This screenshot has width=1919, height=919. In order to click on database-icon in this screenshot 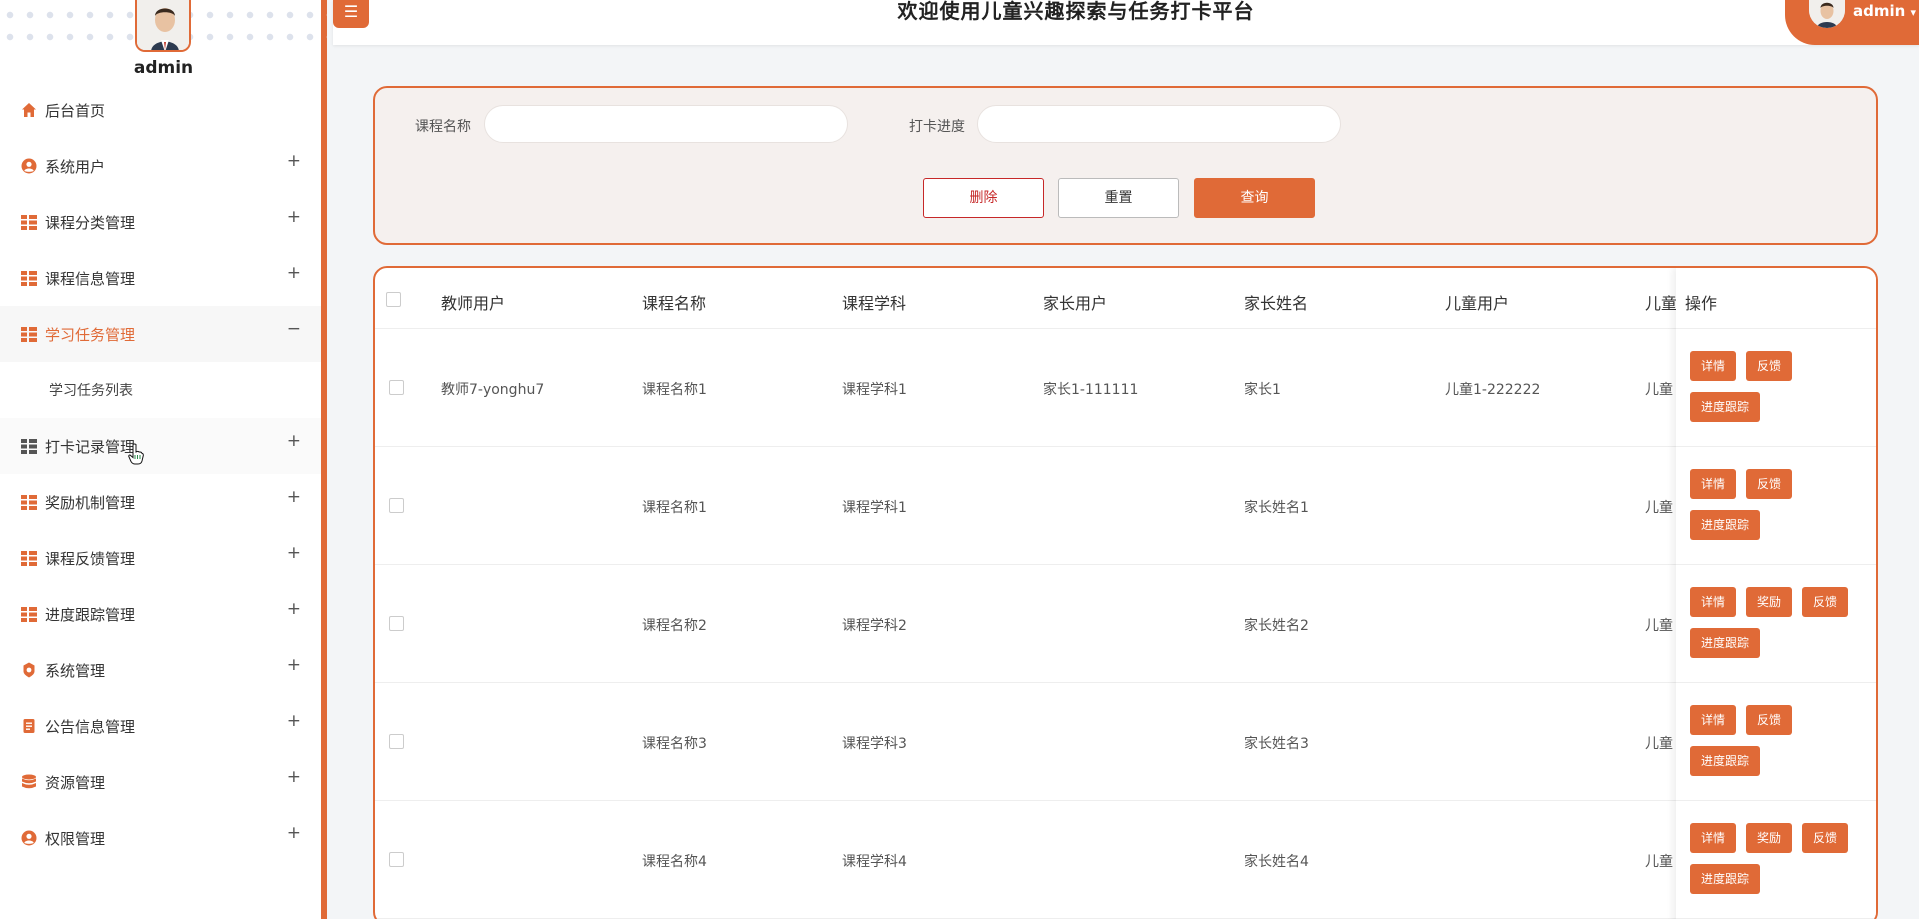, I will do `click(29, 781)`.